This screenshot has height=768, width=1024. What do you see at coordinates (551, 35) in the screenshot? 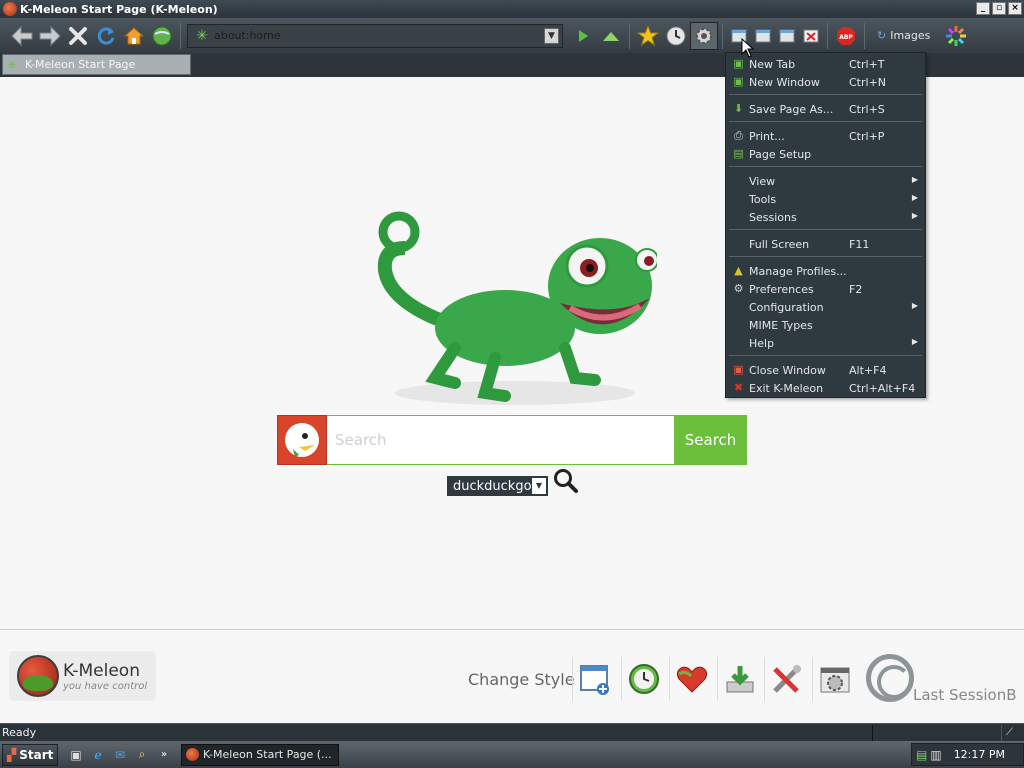
I see `url-dropdown-button: ▼` at bounding box center [551, 35].